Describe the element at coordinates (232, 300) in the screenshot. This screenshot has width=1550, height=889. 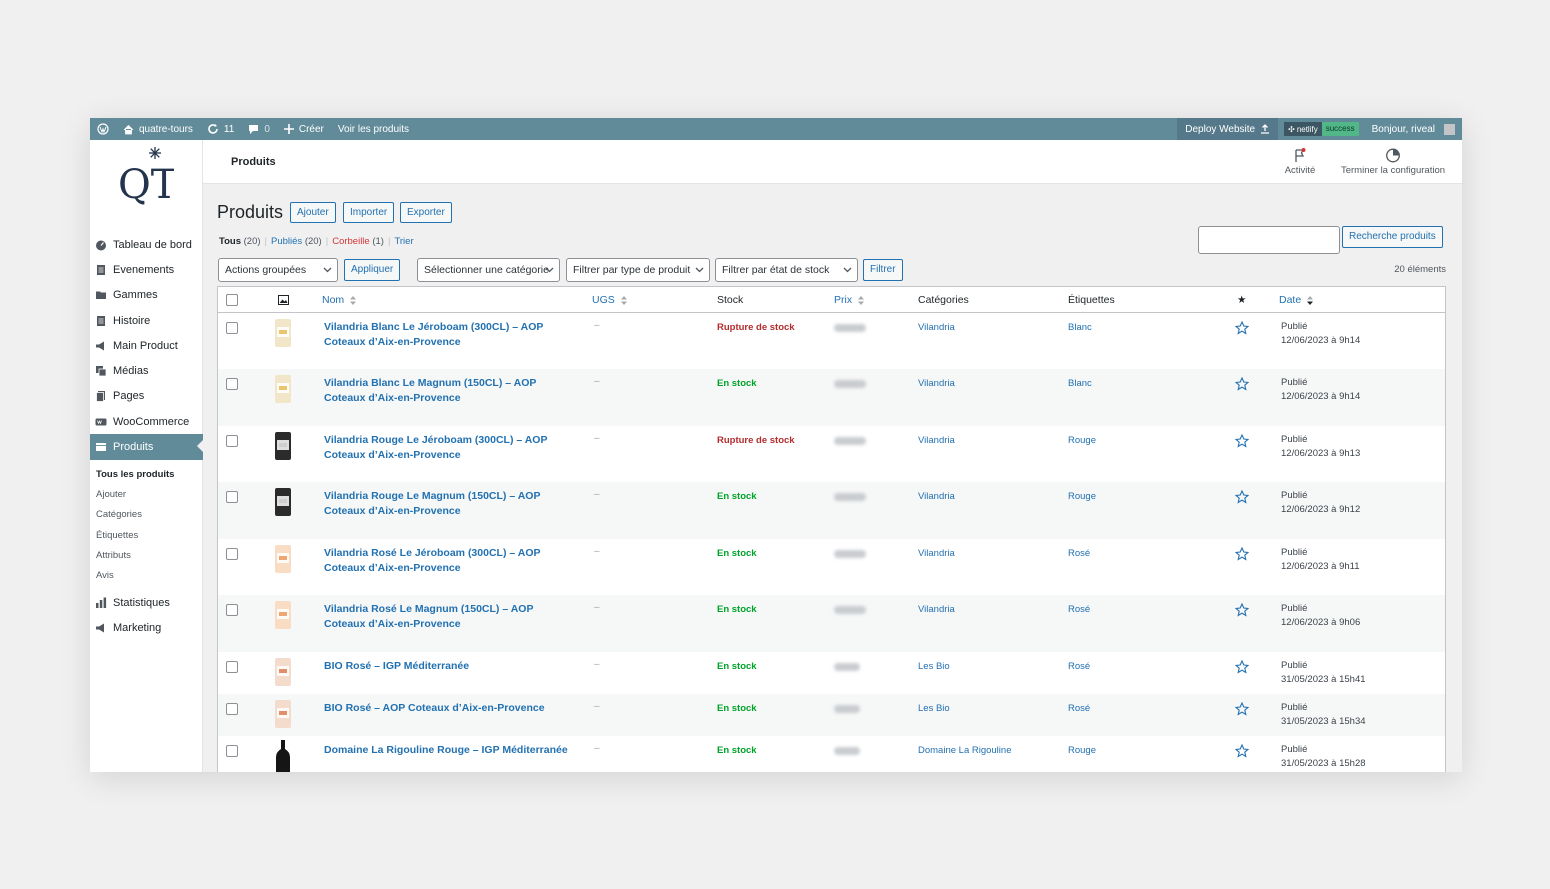
I see `select-all-checkbox` at that location.